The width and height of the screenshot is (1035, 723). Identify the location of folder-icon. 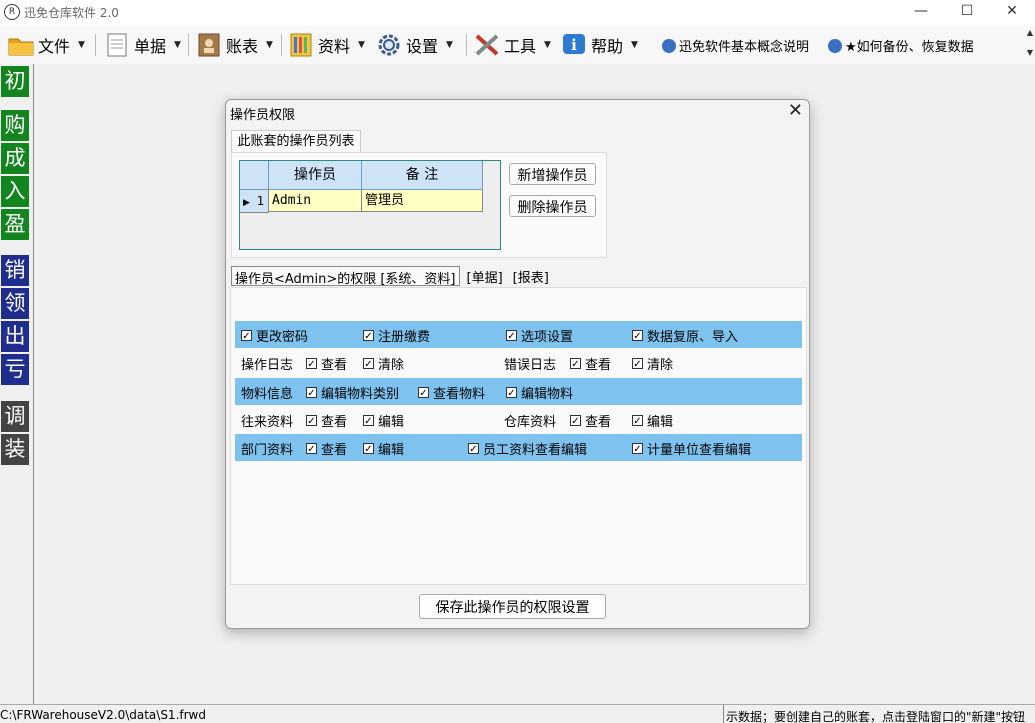
(21, 45).